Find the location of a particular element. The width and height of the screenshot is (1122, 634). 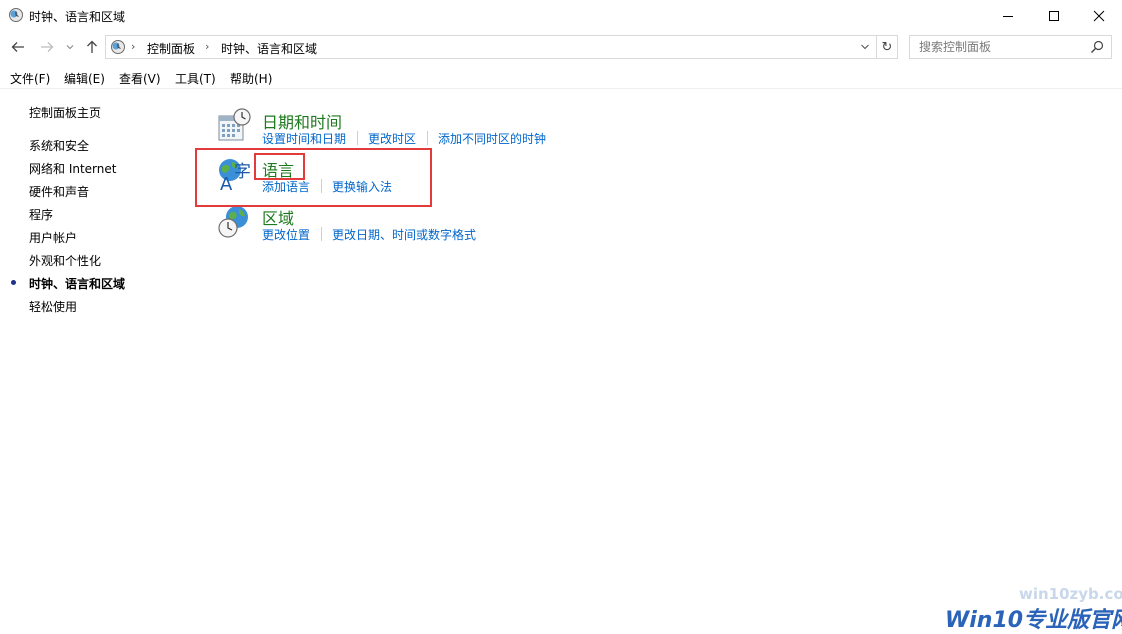

sidebar-item-programs: 程序 is located at coordinates (41, 214).